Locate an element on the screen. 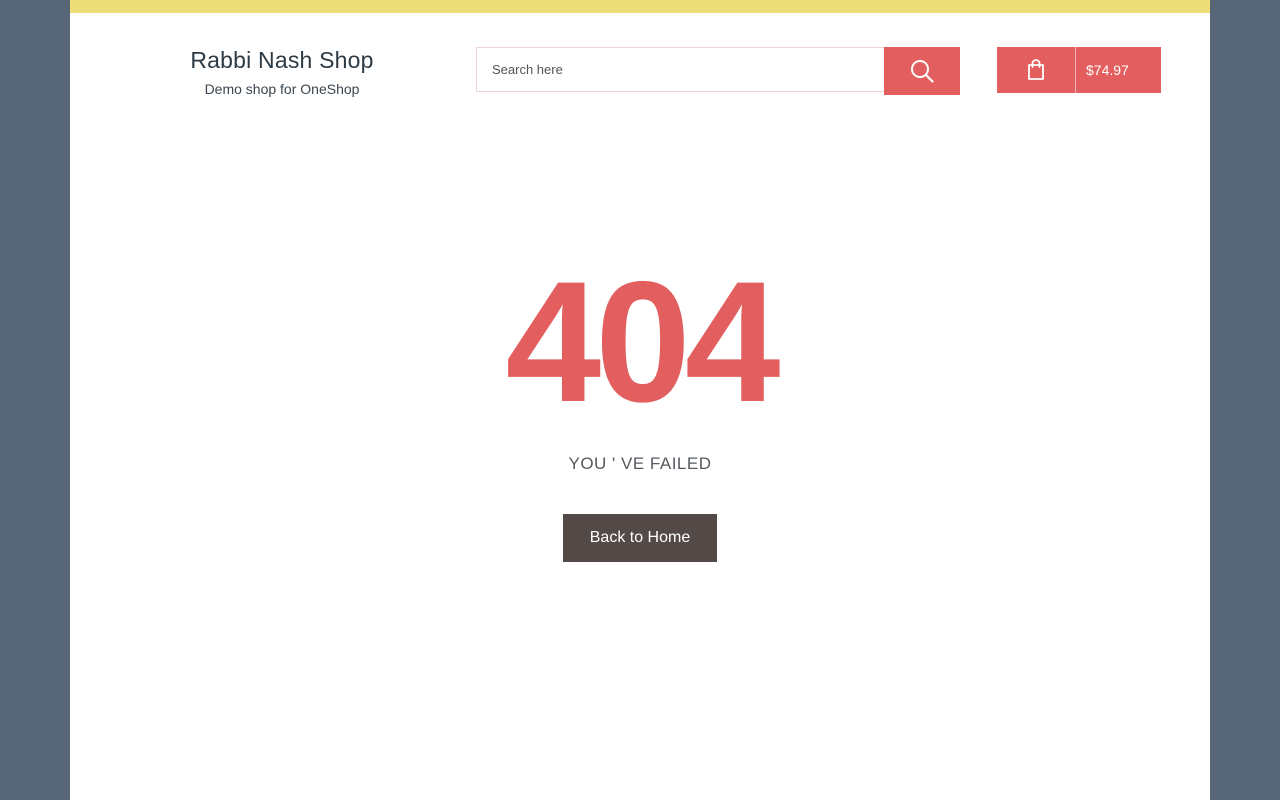 This screenshot has height=800, width=1280. cart-button is located at coordinates (1036, 70).